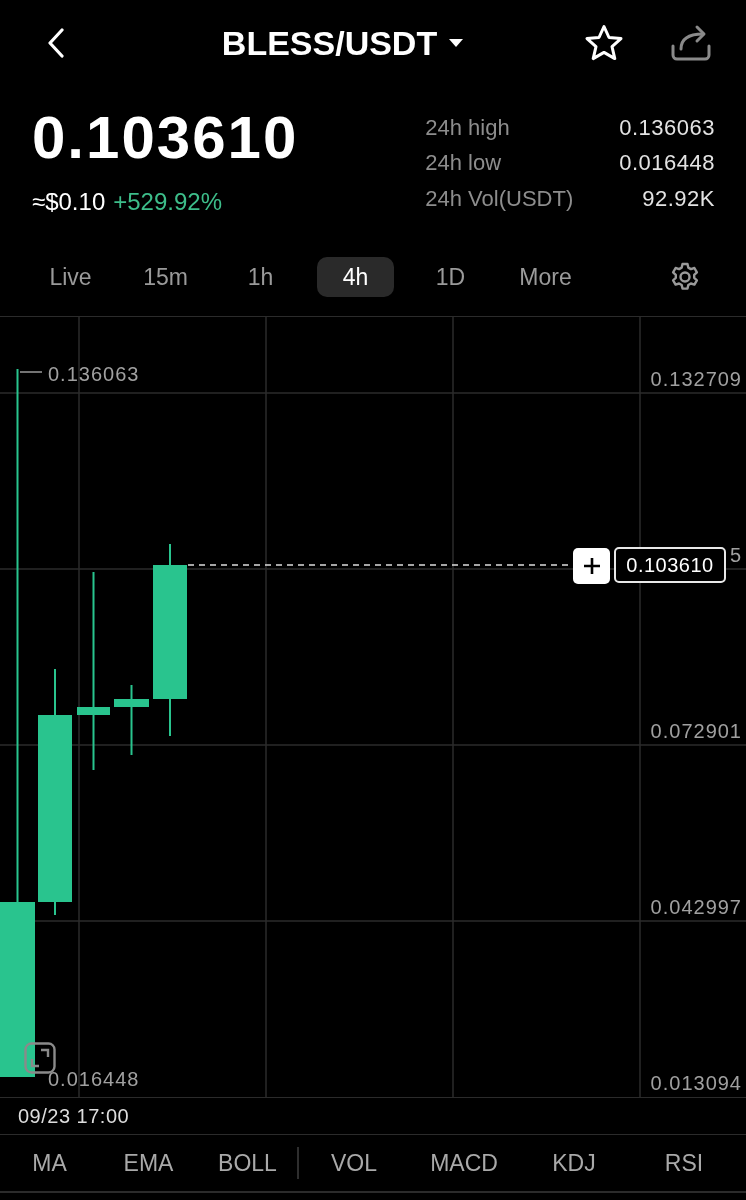 This screenshot has width=746, height=1200. Describe the element at coordinates (260, 277) in the screenshot. I see `interval-tab: 1h` at that location.